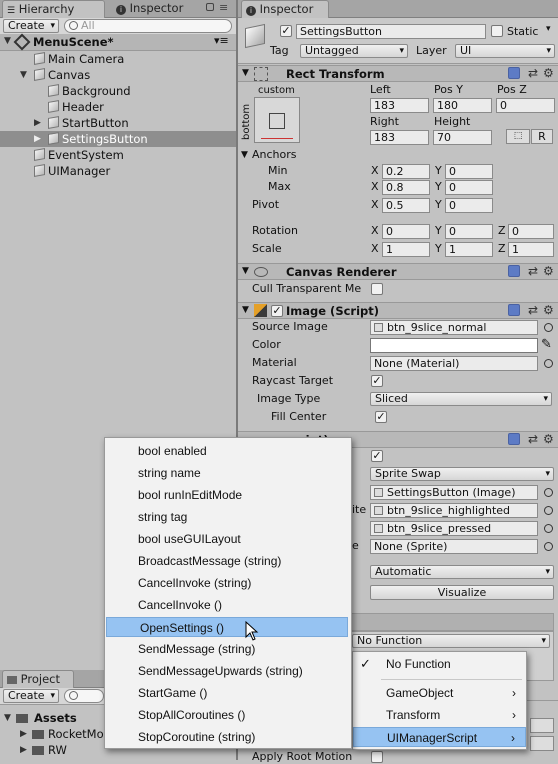 This screenshot has width=558, height=764. I want to click on tree-item-main-camera: Main Camera, so click(118, 59).